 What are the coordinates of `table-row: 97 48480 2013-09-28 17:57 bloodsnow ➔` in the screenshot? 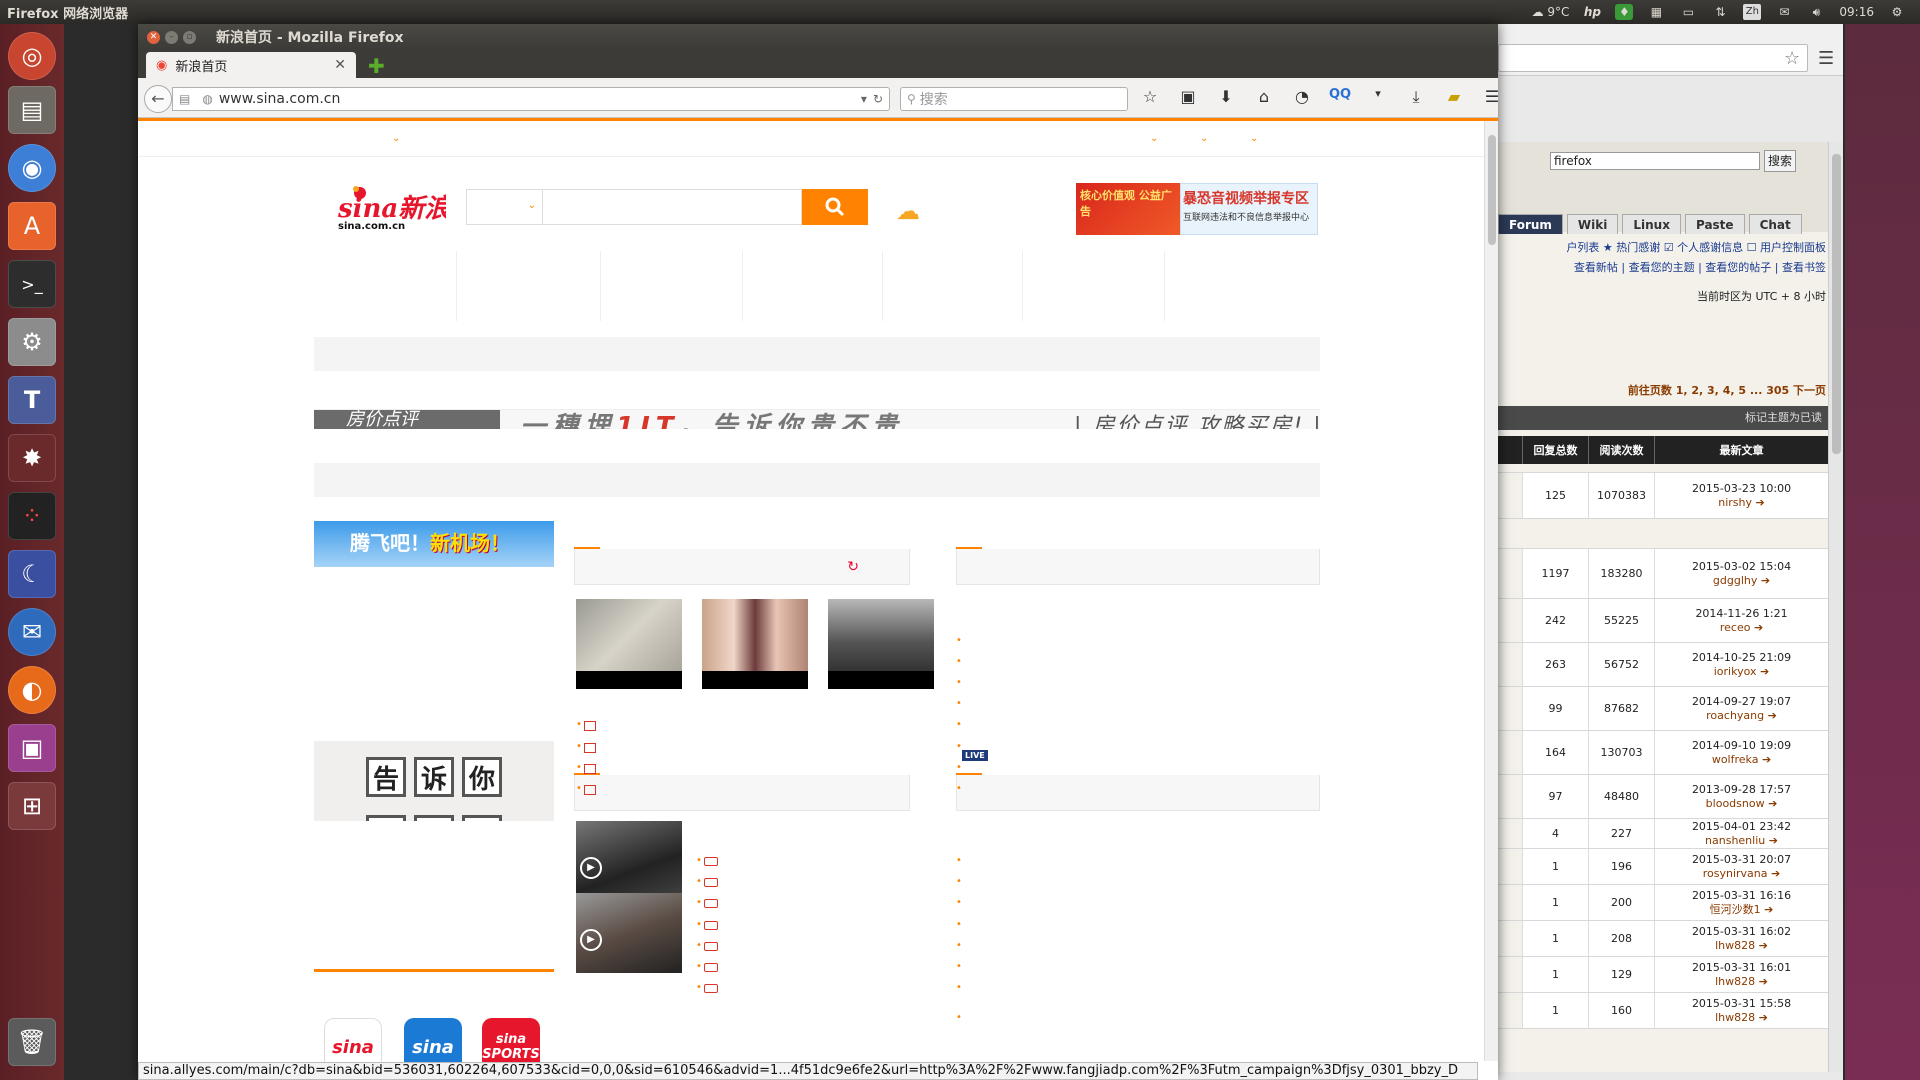 It's located at (1663, 797).